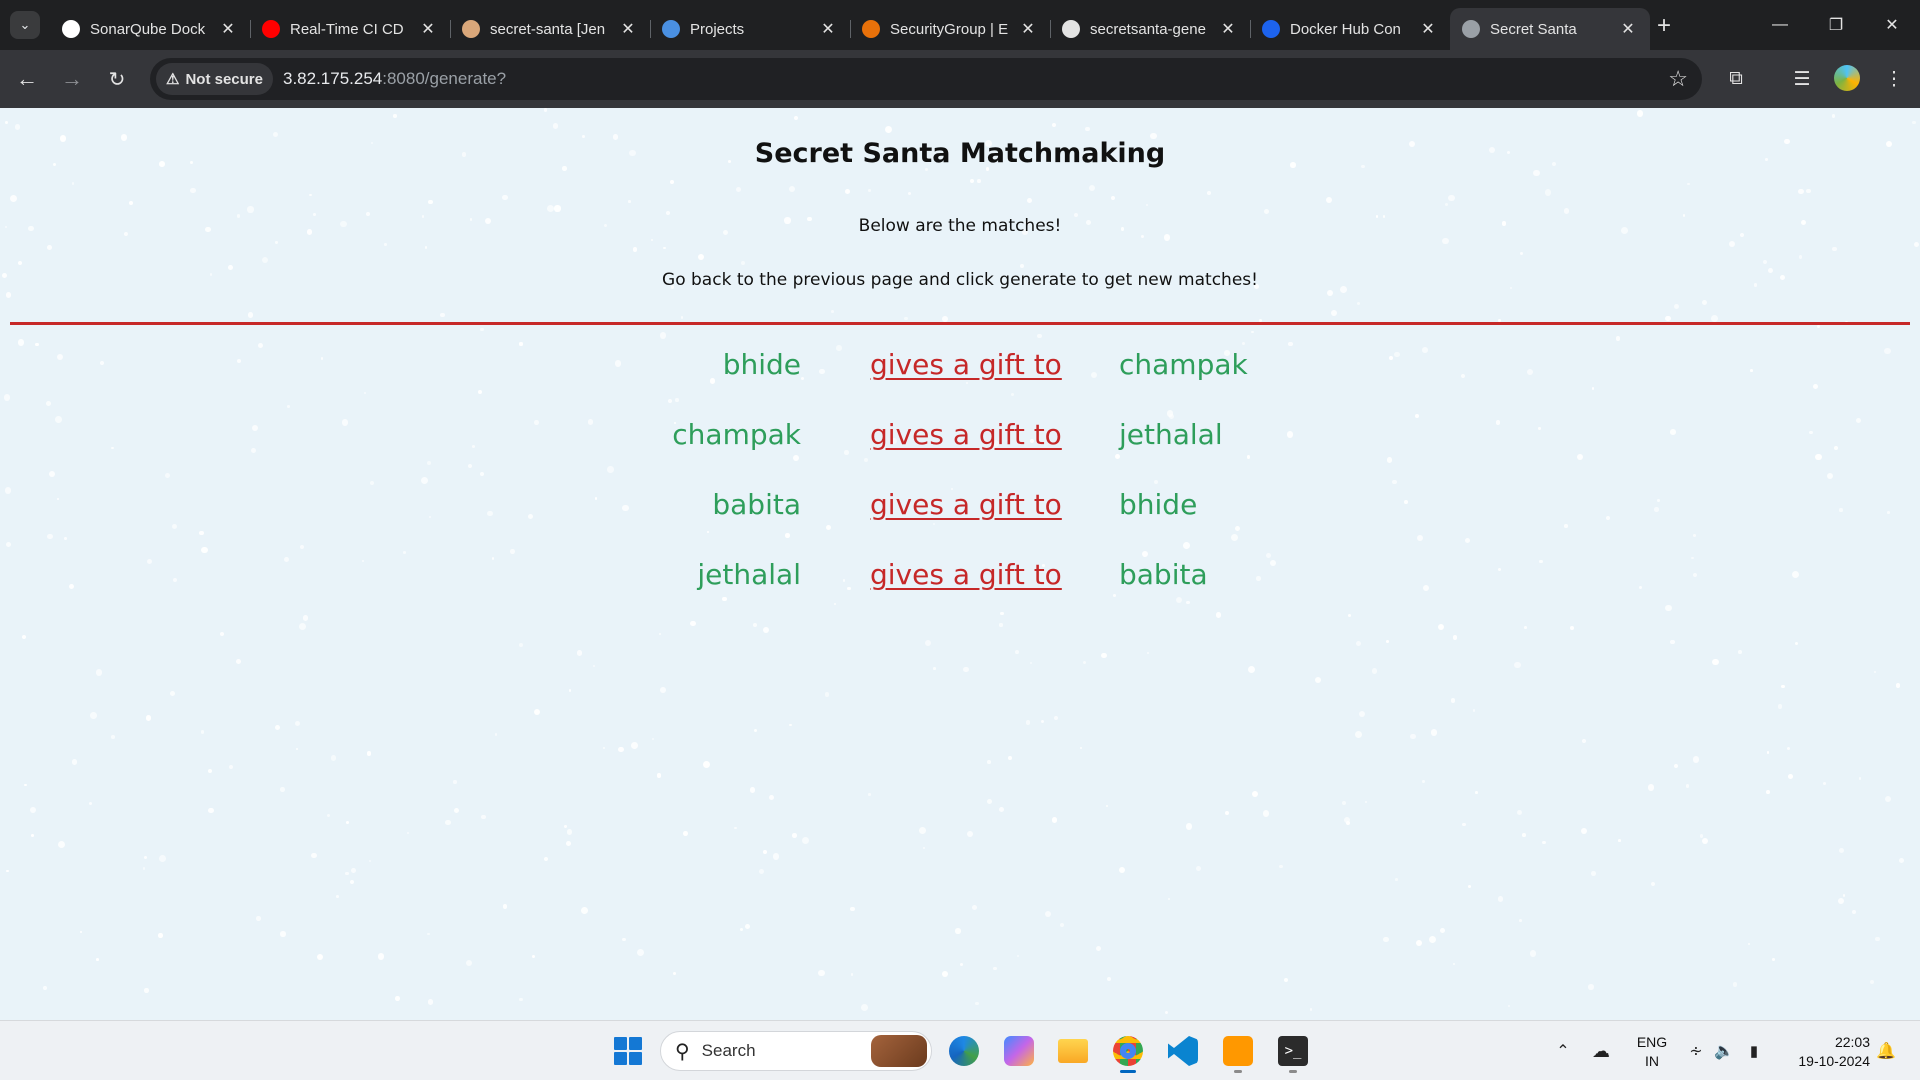  What do you see at coordinates (1894, 79) in the screenshot?
I see `menu-dots-icon: ⋮` at bounding box center [1894, 79].